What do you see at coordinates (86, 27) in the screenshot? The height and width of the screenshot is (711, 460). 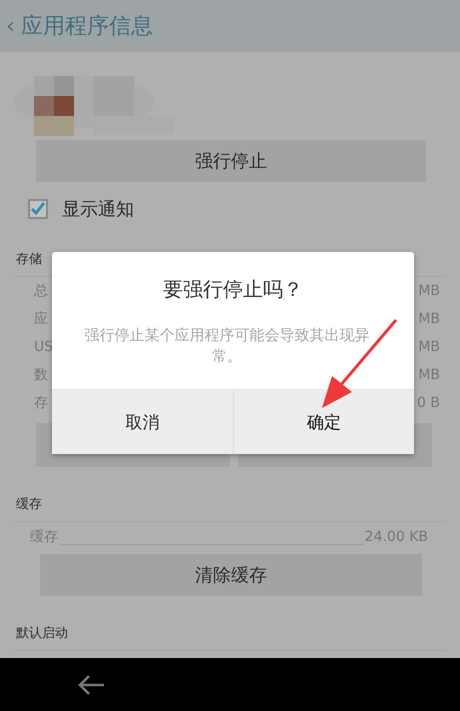 I see `screen-title: 应用程序信息` at bounding box center [86, 27].